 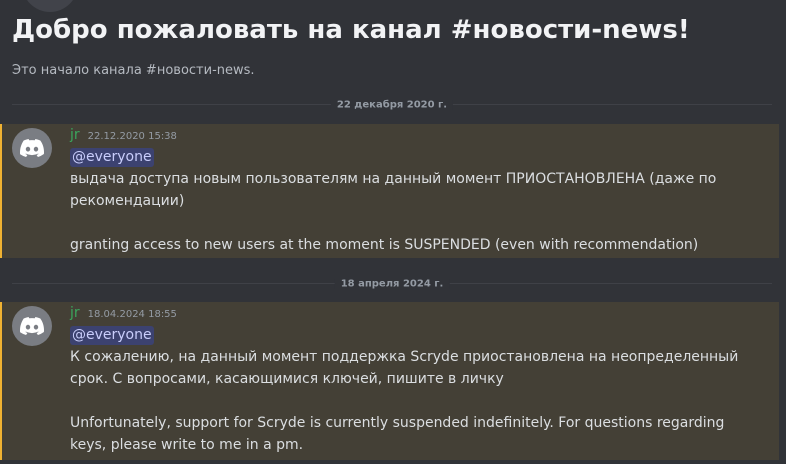 I want to click on date-divider-label: 22 декабря 2020 г., so click(x=392, y=105).